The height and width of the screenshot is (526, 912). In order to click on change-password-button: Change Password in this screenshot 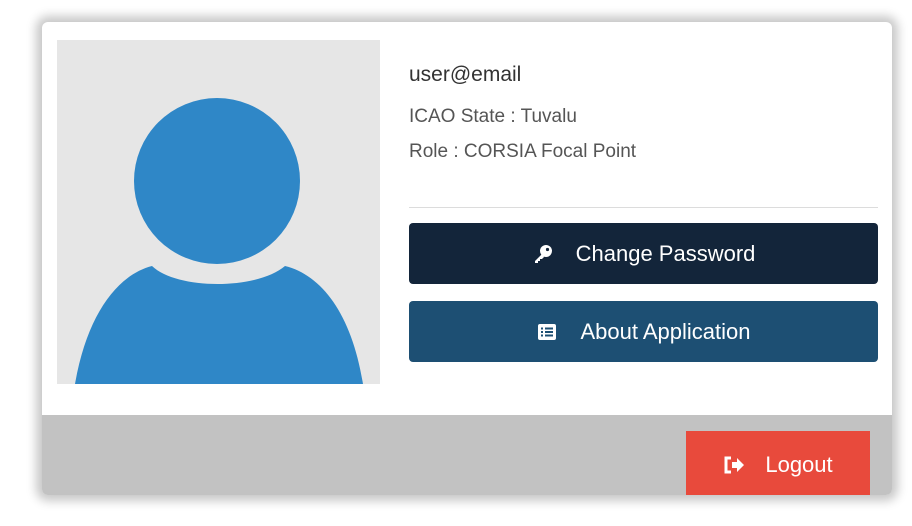, I will do `click(643, 253)`.